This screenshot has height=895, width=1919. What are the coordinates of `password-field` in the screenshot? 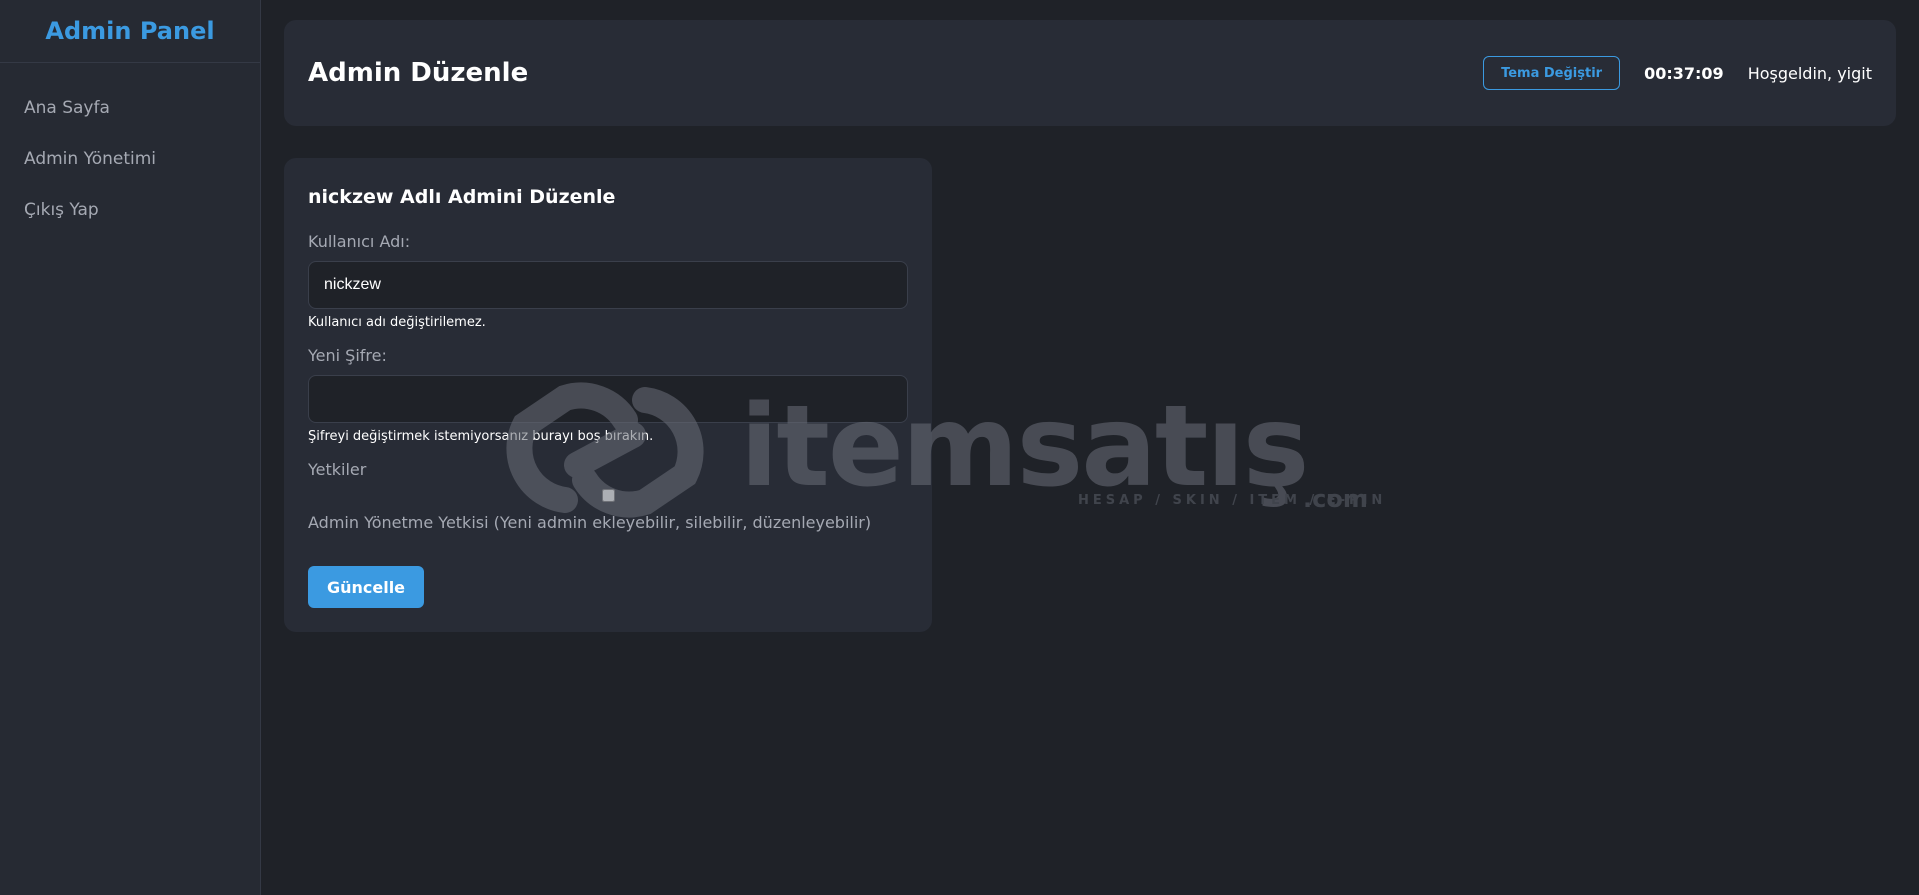 It's located at (608, 399).